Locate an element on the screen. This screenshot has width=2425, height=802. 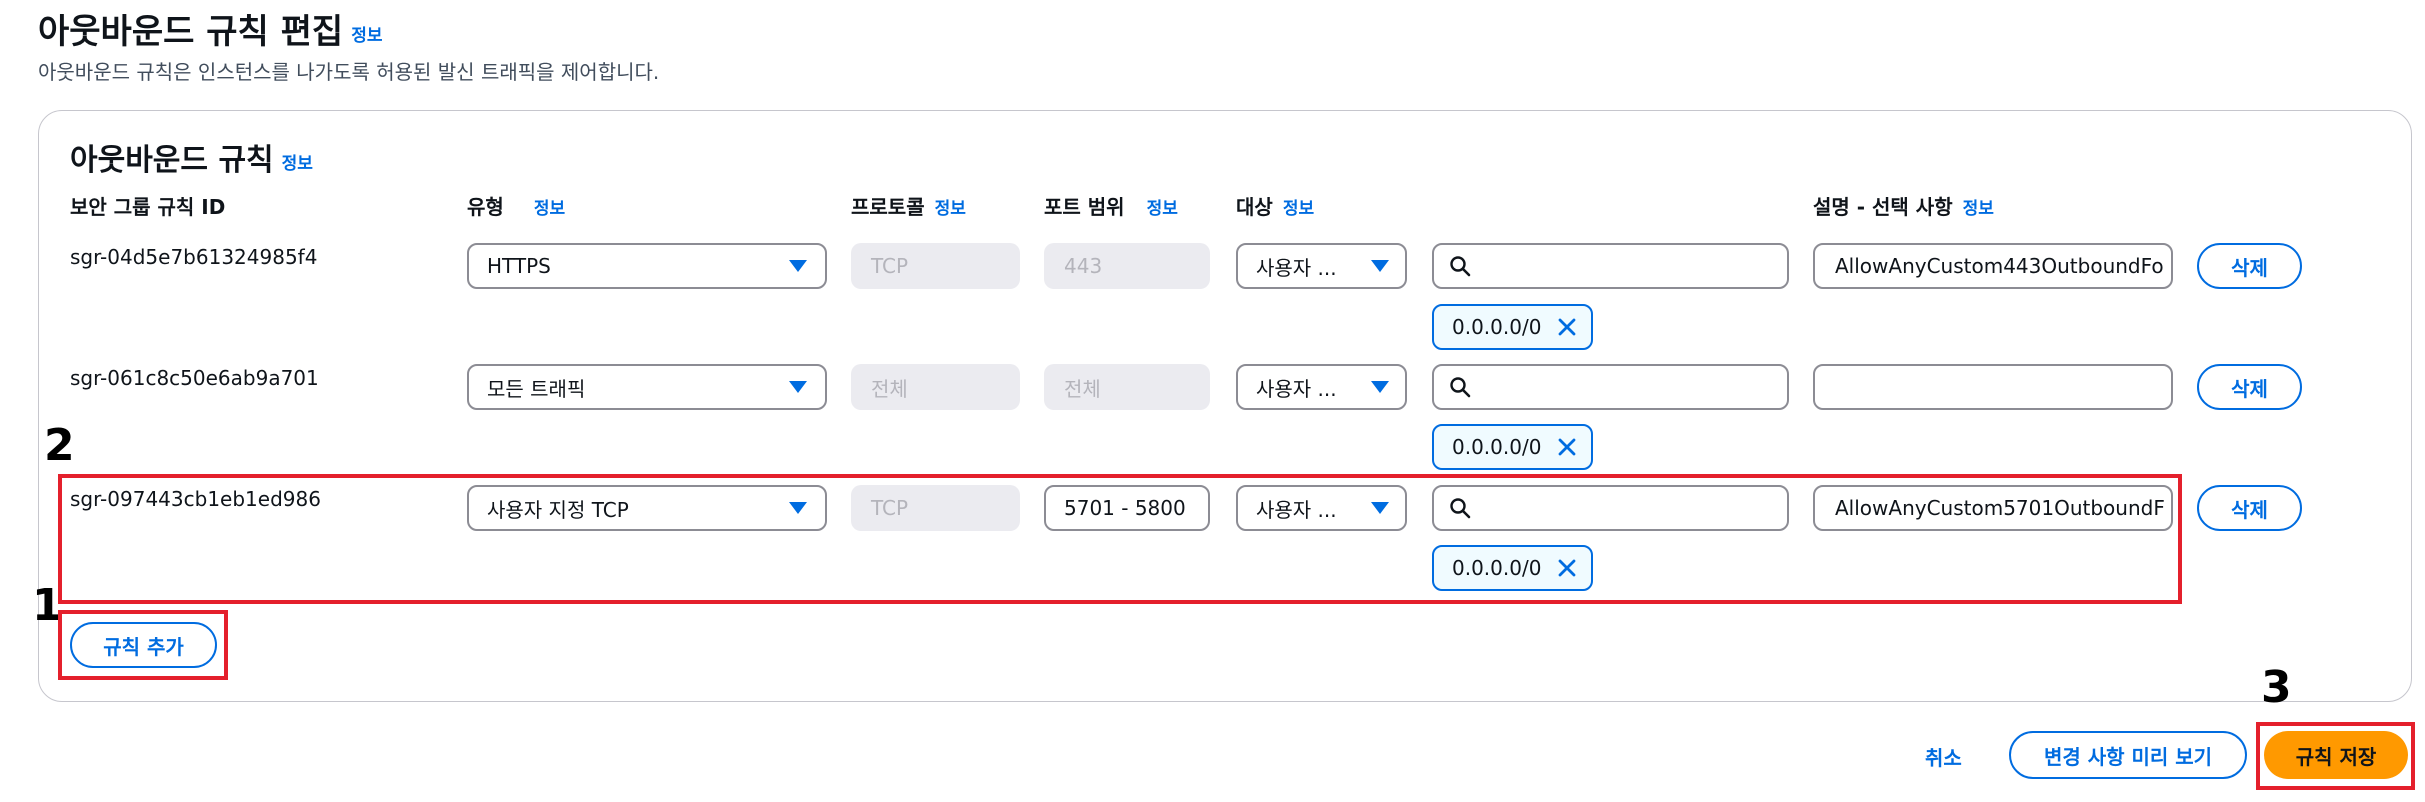
type-select-value: 사용자 지정 TCP is located at coordinates (558, 509).